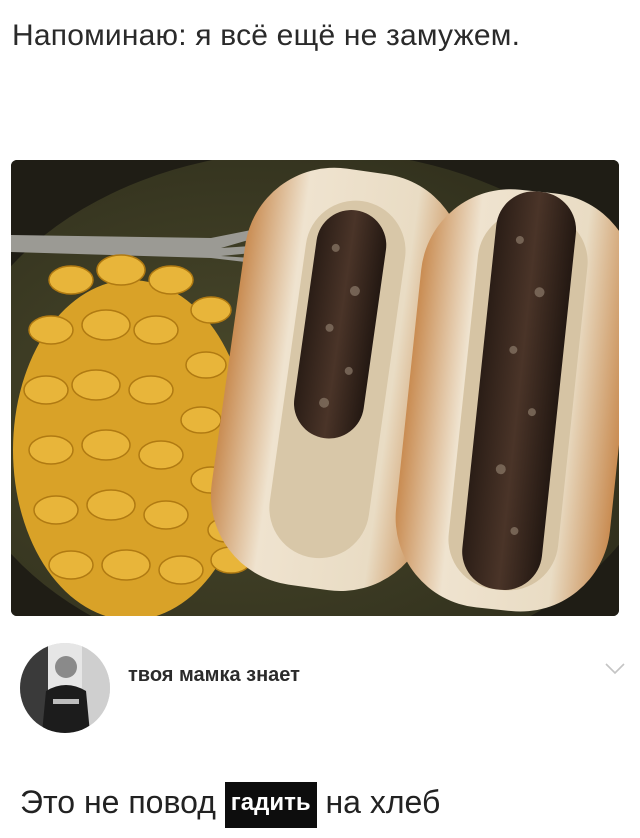 The image size is (640, 838). Describe the element at coordinates (266, 35) in the screenshot. I see `post-text: Напоминаю: я всё ещё не замужем.` at that location.